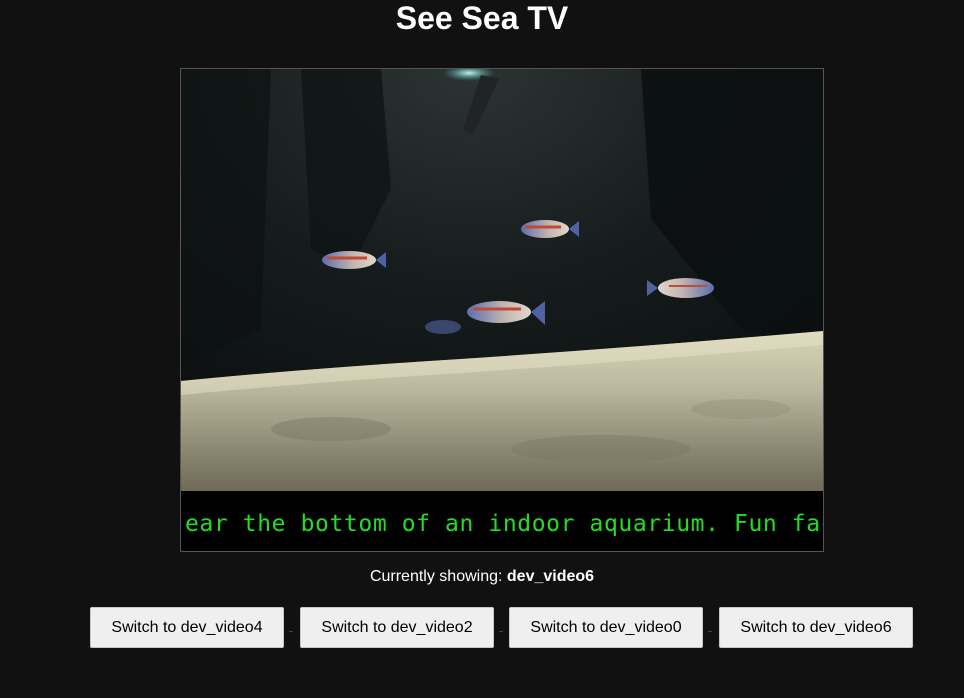 This screenshot has width=964, height=698. Describe the element at coordinates (606, 627) in the screenshot. I see `switch-dev-video0-button: Switch to dev_video0` at that location.